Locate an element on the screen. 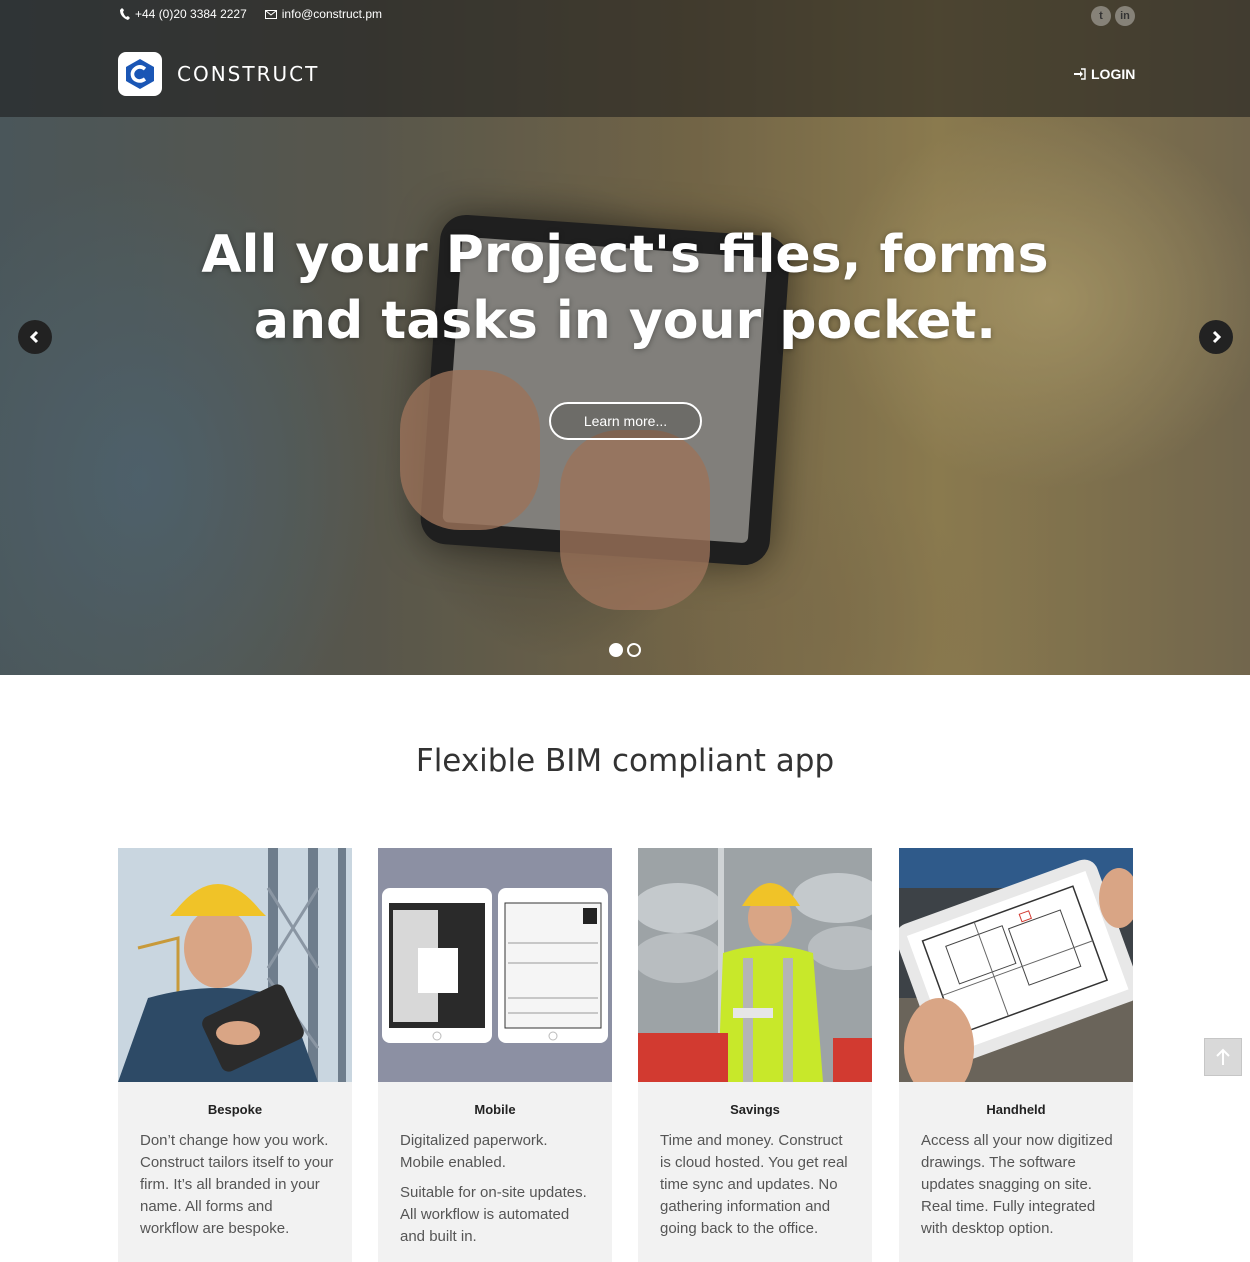 Image resolution: width=1250 pixels, height=1262 pixels. contact-info: +44 (0)20 3384 2227 info@construct.pm is located at coordinates (260, 14).